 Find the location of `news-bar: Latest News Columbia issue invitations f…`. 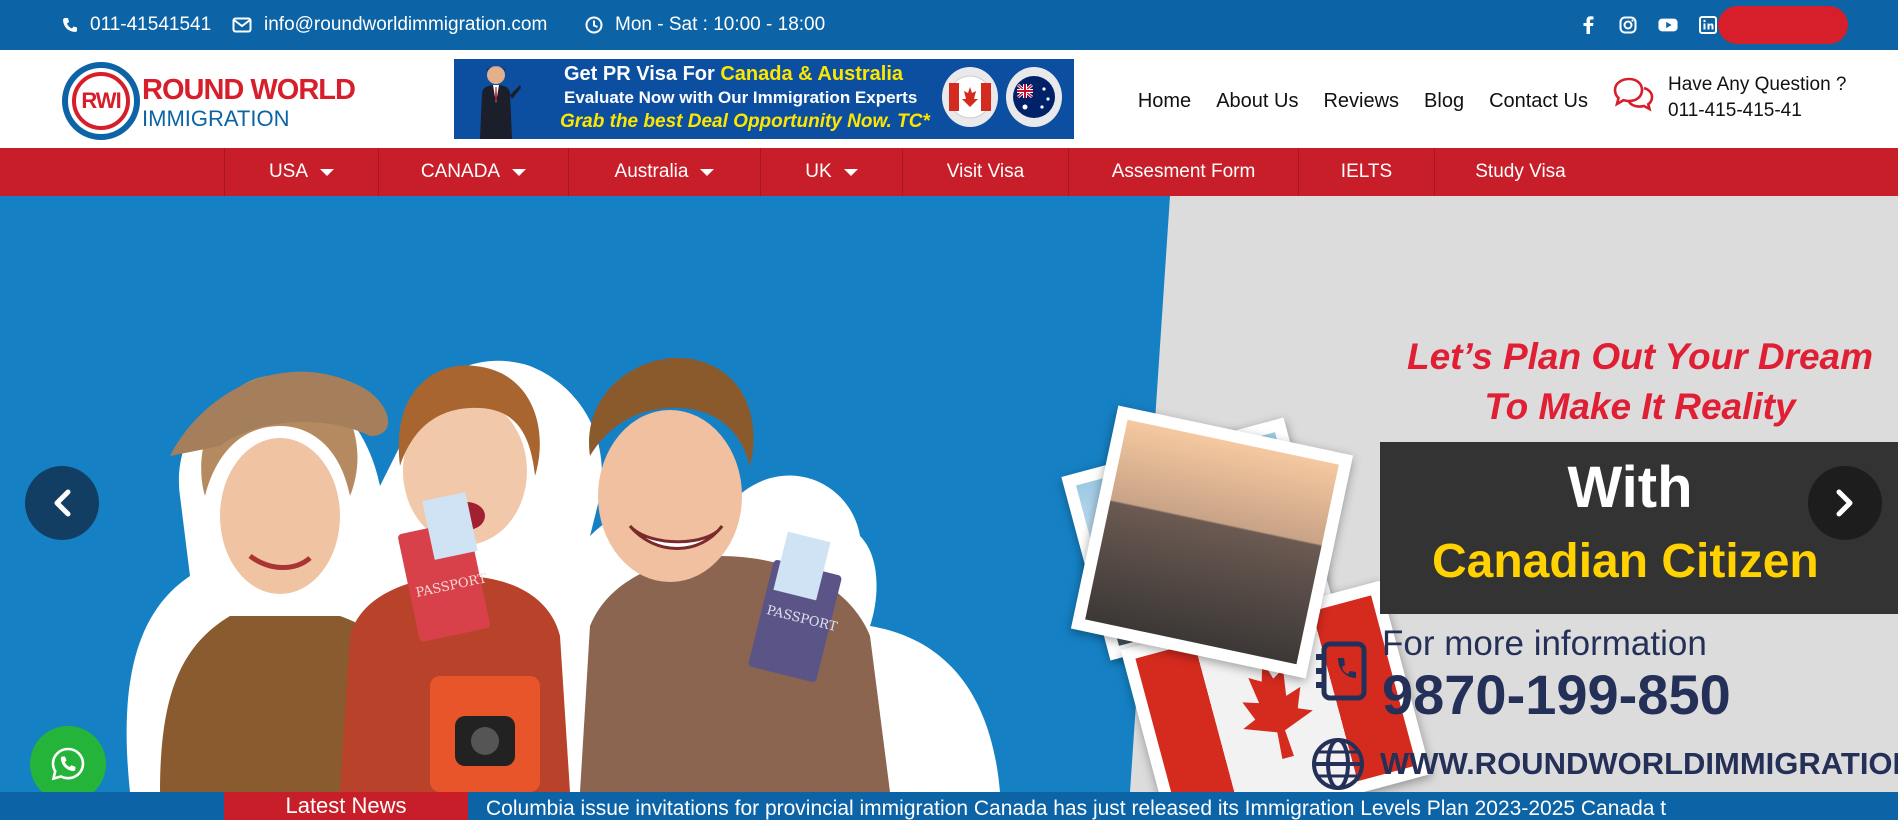

news-bar: Latest News Columbia issue invitations f… is located at coordinates (949, 806).